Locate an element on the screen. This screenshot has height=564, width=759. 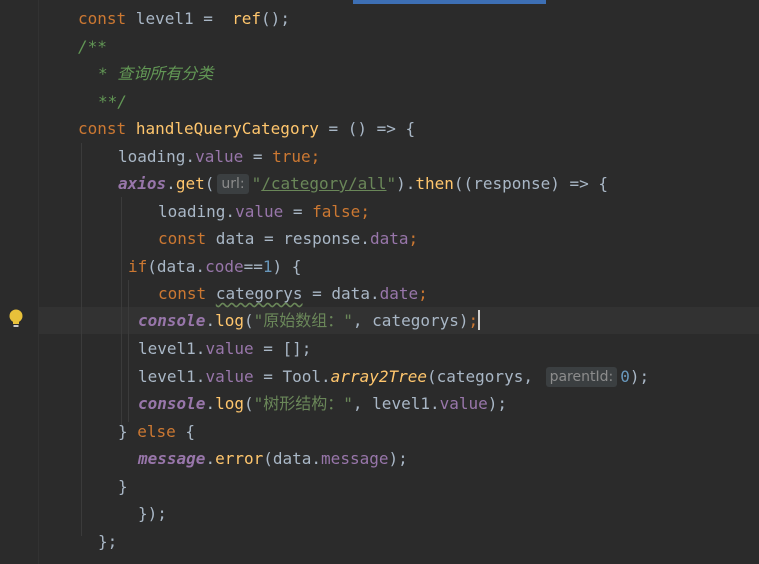
scroll-indicator is located at coordinates (449, 2).